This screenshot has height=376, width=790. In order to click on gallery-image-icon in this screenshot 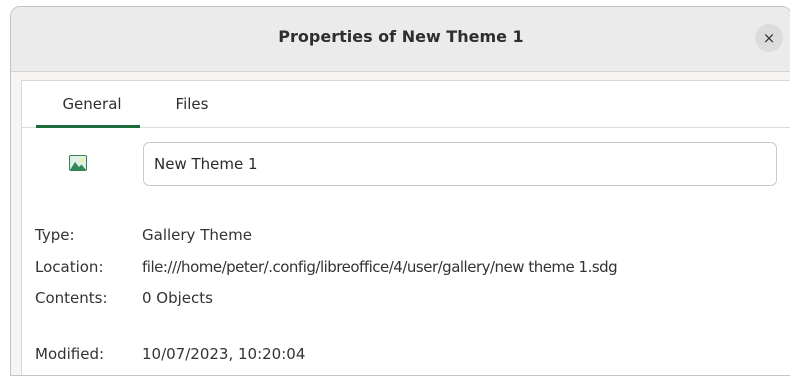, I will do `click(78, 163)`.